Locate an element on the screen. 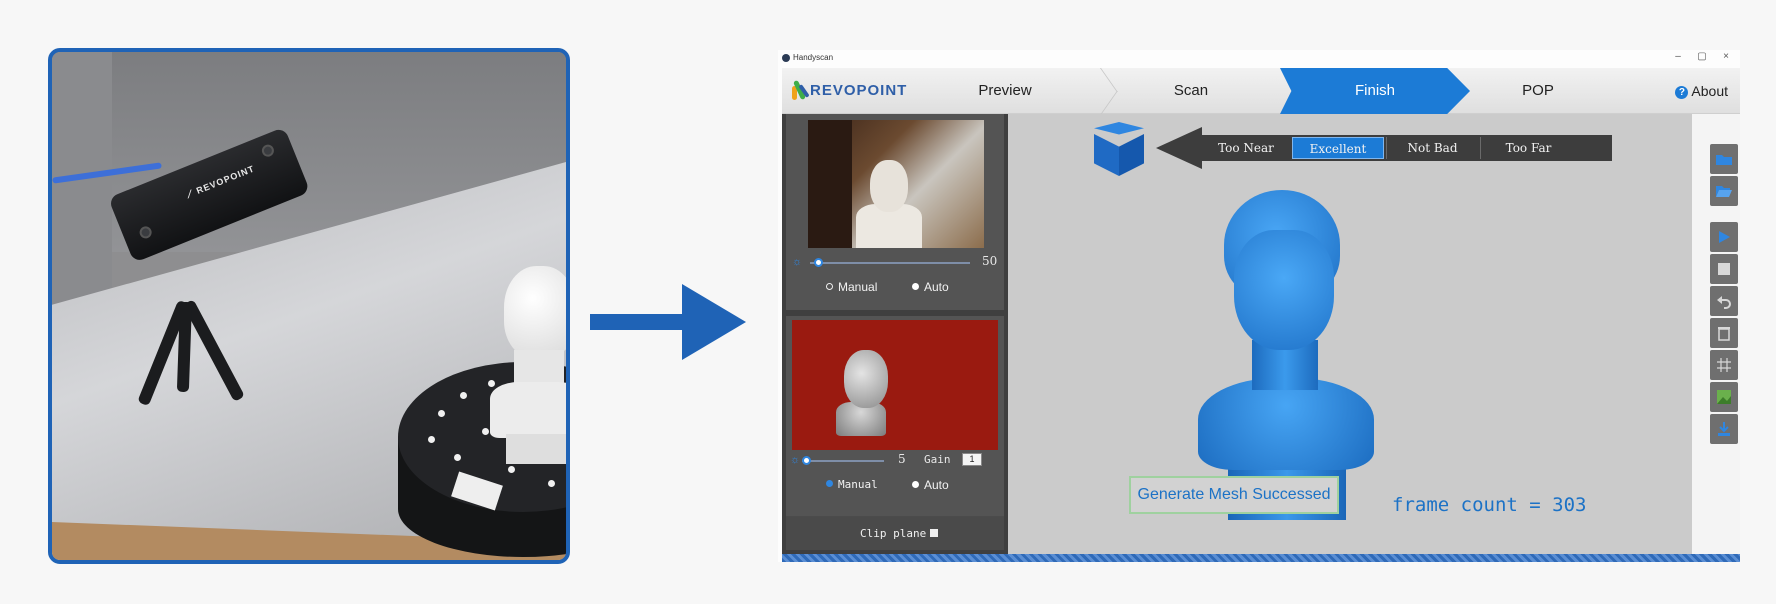 Image resolution: width=1776 pixels, height=604 pixels. clip-plane-label: Clip plane is located at coordinates (893, 533).